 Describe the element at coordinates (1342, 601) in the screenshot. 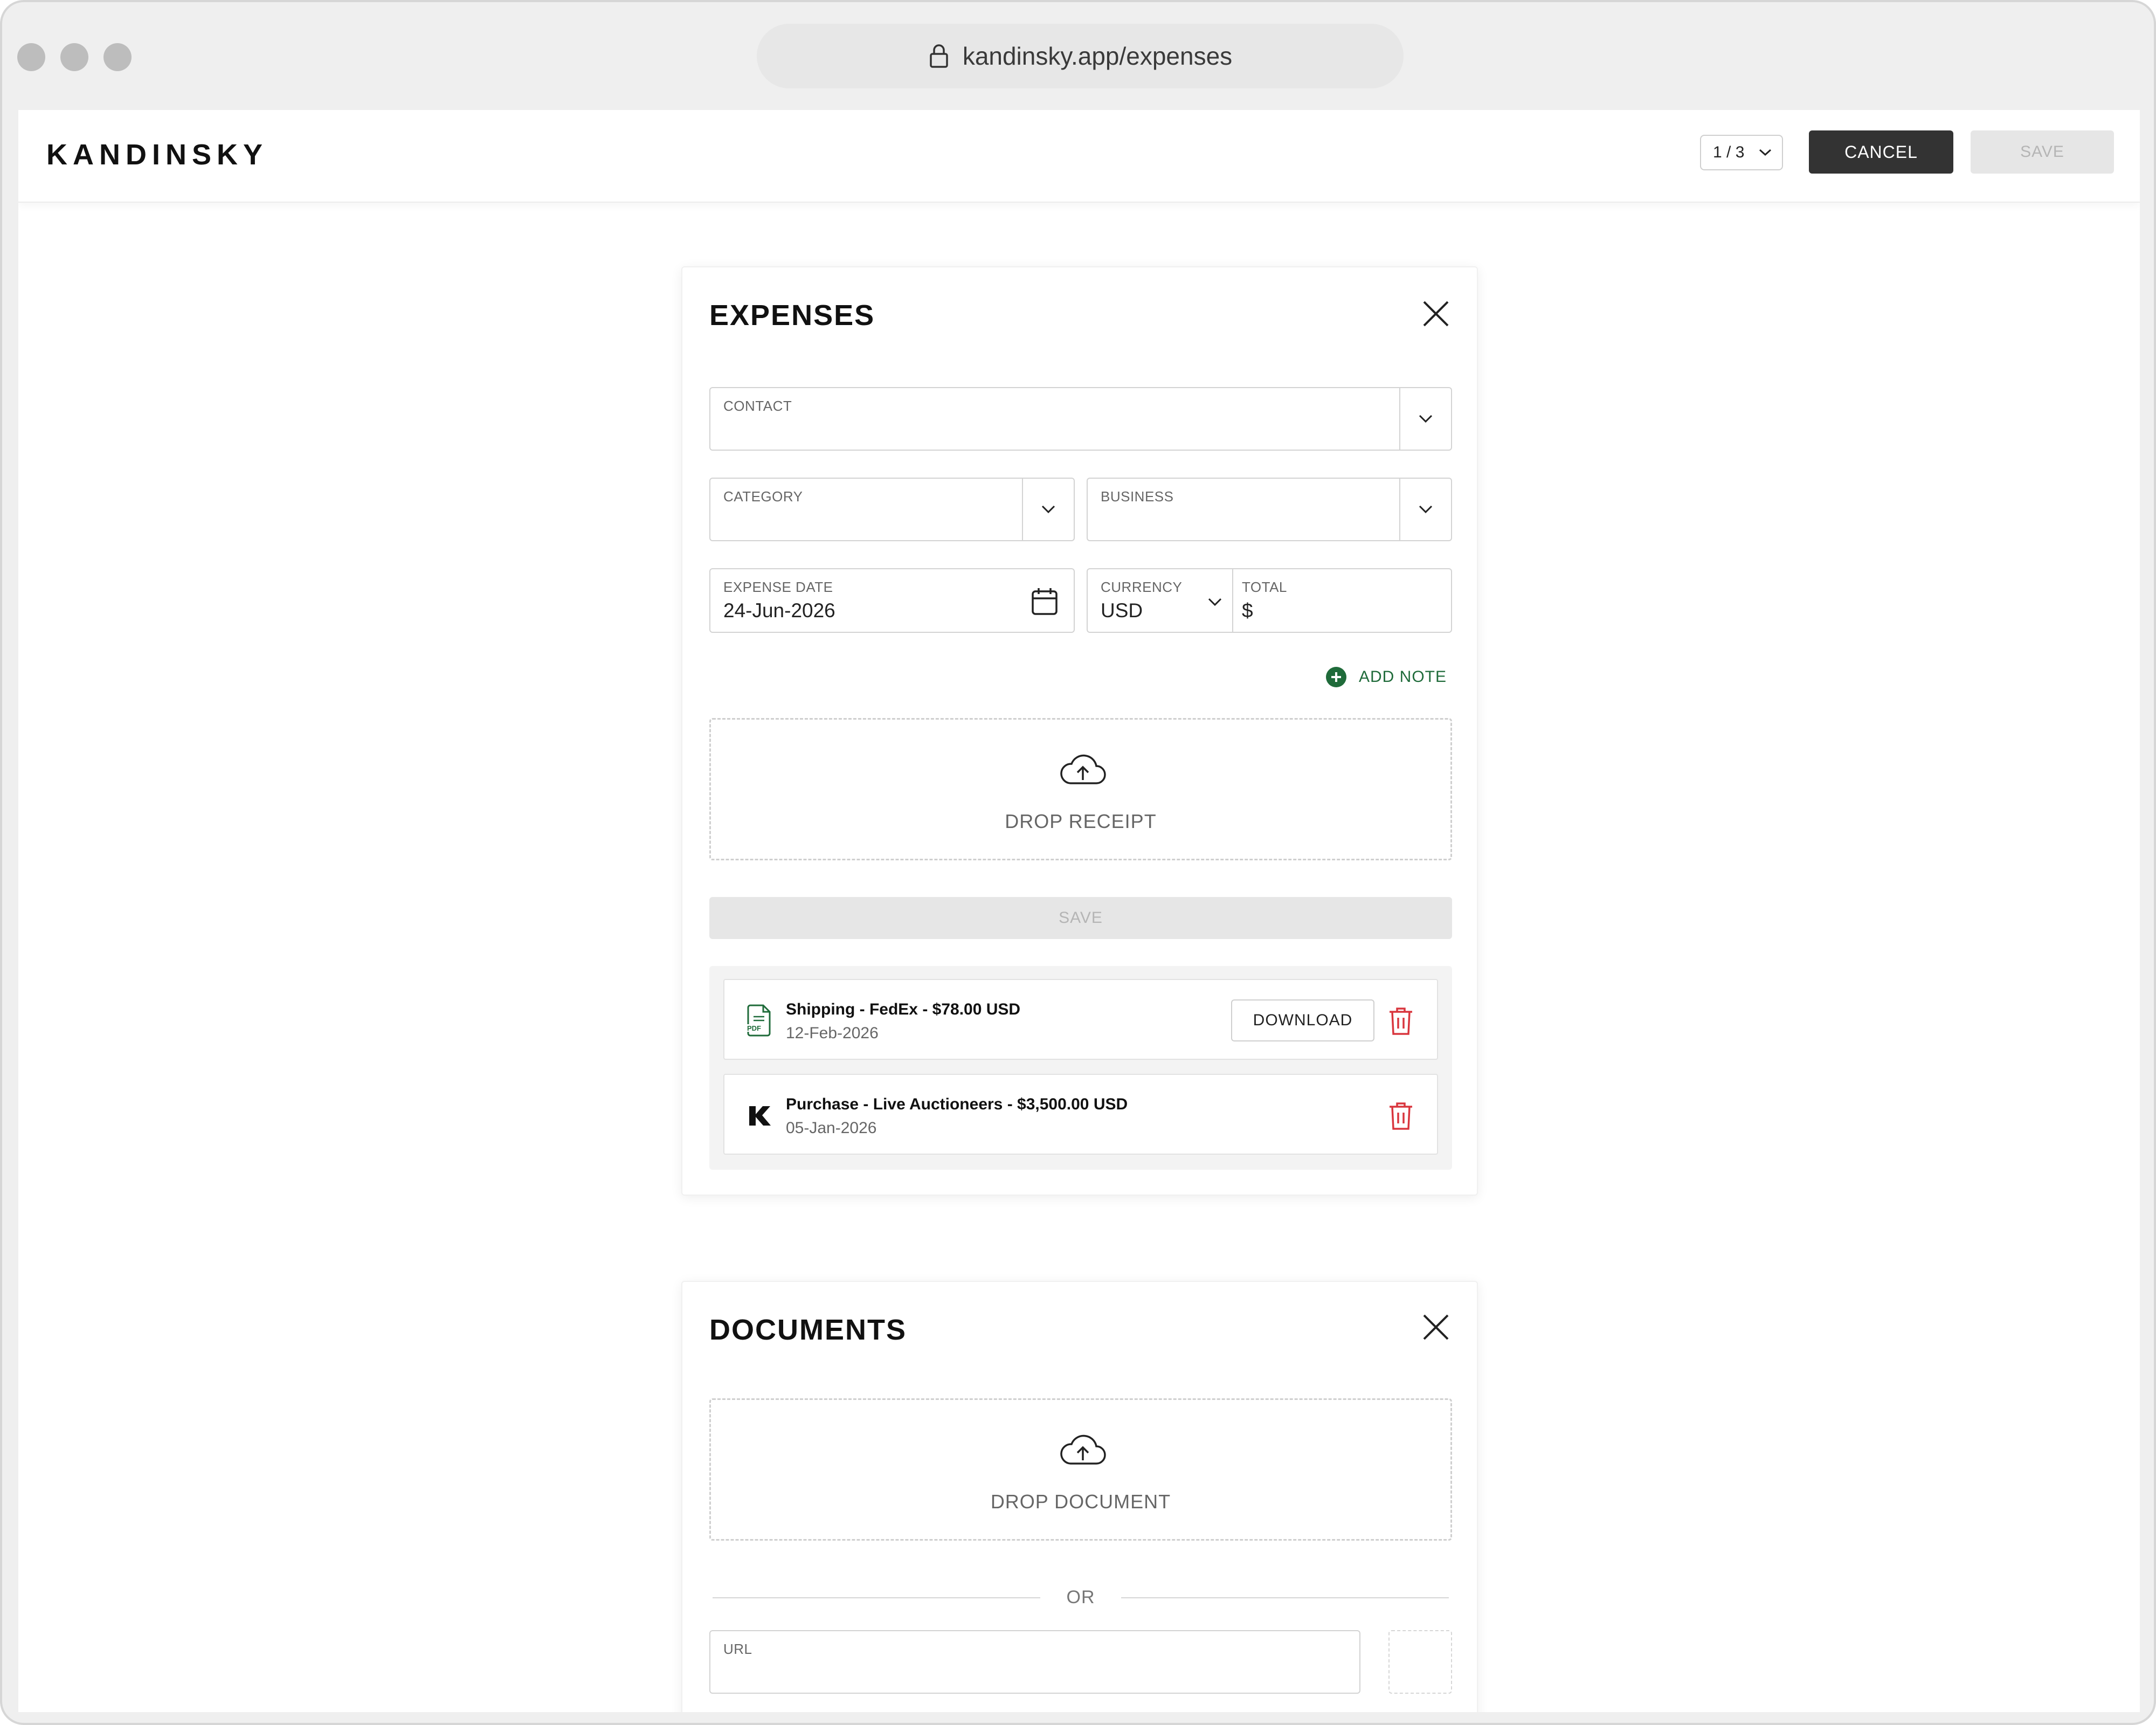

I see `total-input: TOTAL $` at that location.